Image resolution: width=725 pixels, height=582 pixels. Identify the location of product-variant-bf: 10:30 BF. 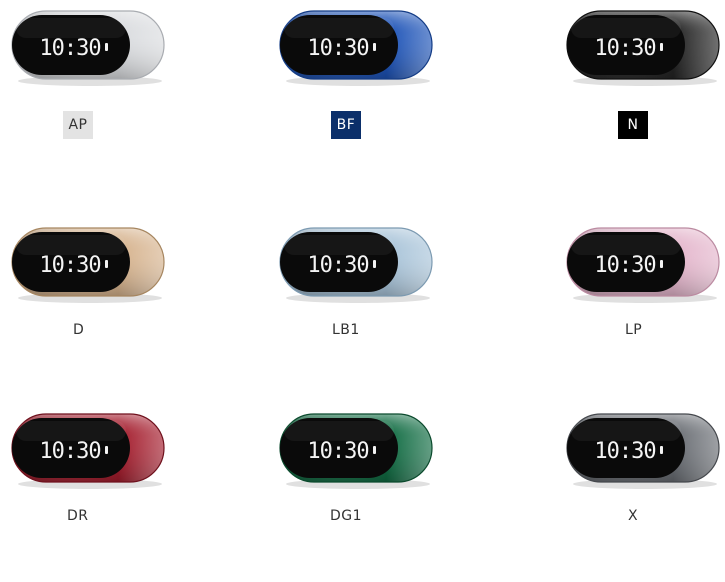
(398, 92).